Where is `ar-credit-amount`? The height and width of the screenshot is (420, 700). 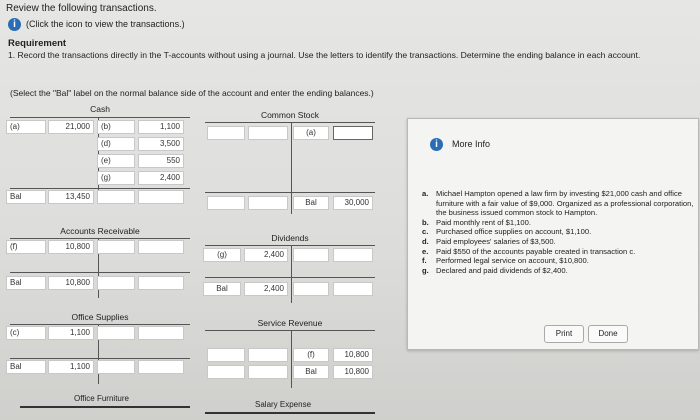
ar-credit-amount is located at coordinates (161, 247).